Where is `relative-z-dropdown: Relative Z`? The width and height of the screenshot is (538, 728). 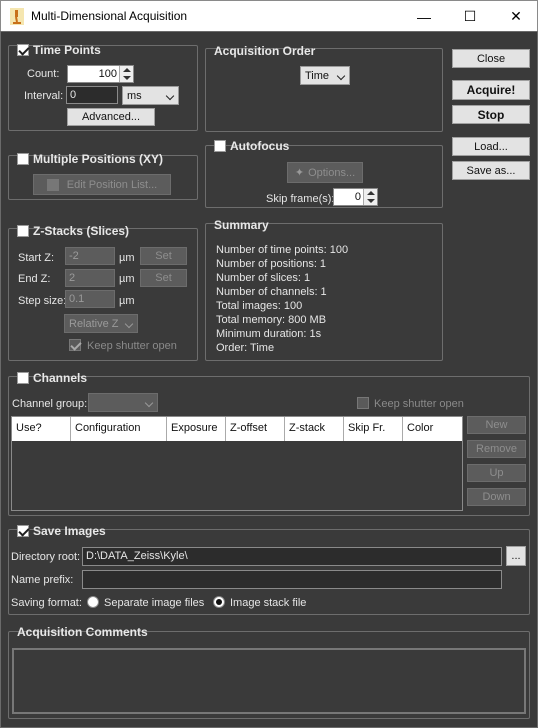 relative-z-dropdown: Relative Z is located at coordinates (101, 323).